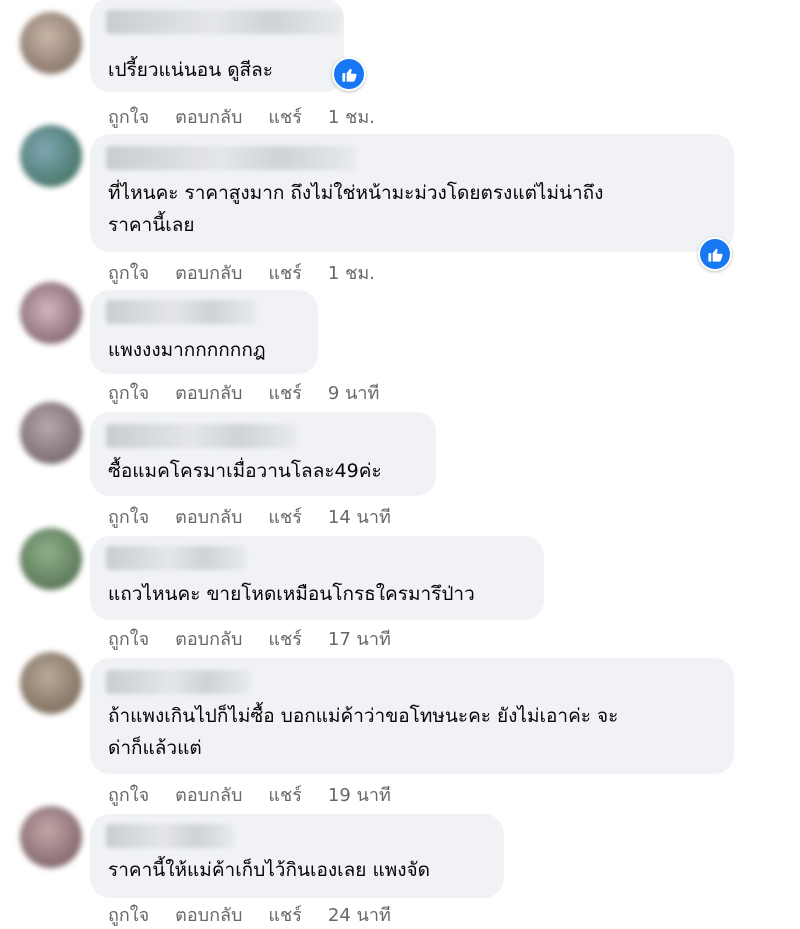 The image size is (800, 929). What do you see at coordinates (262, 914) in the screenshot?
I see `comment-actions: ถูกใจ ตอบกลับ แชร์ 24 นาที` at bounding box center [262, 914].